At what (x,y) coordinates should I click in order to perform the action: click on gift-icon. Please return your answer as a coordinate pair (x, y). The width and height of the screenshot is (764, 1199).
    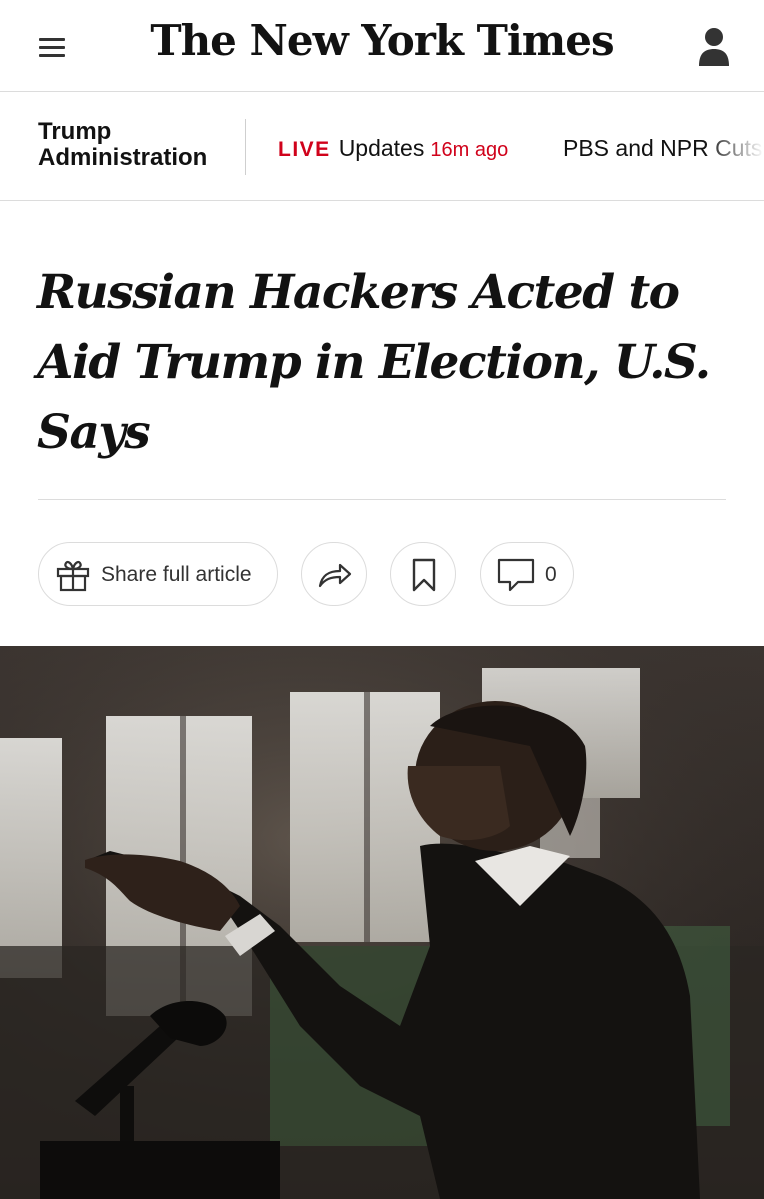
    Looking at the image, I should click on (73, 576).